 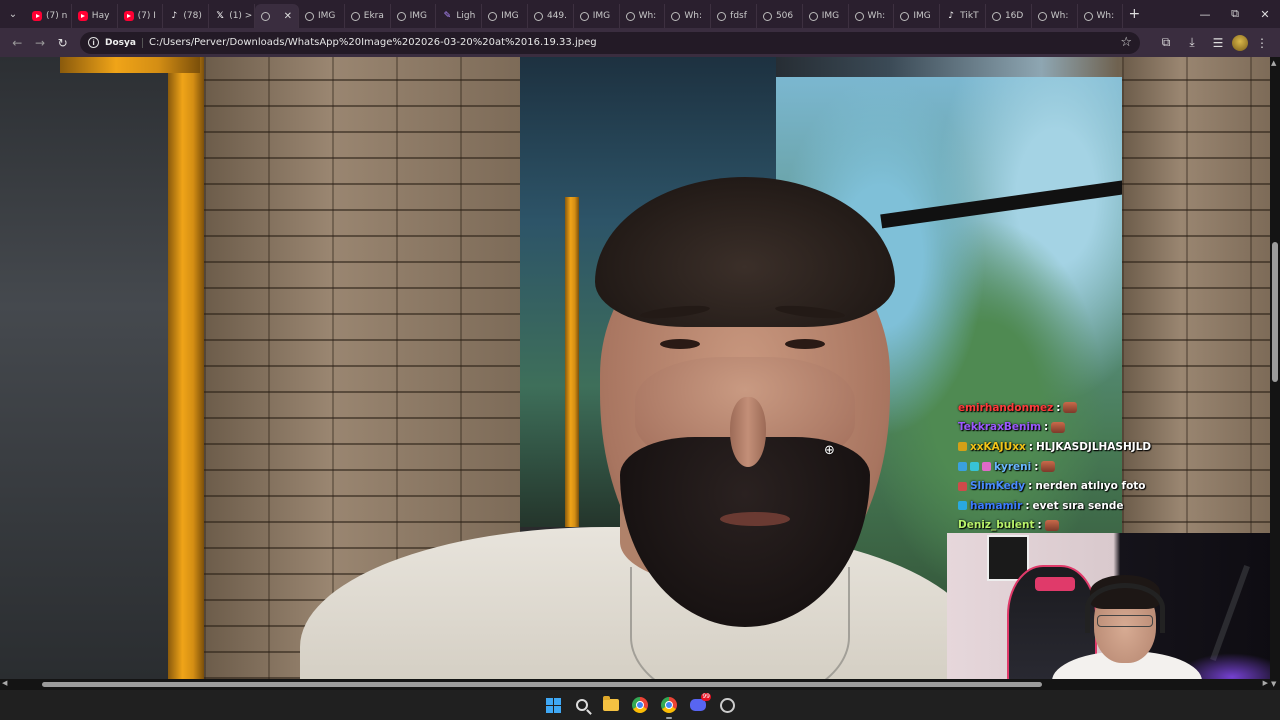 I want to click on horizontal-scroll-thumb, so click(x=542, y=684).